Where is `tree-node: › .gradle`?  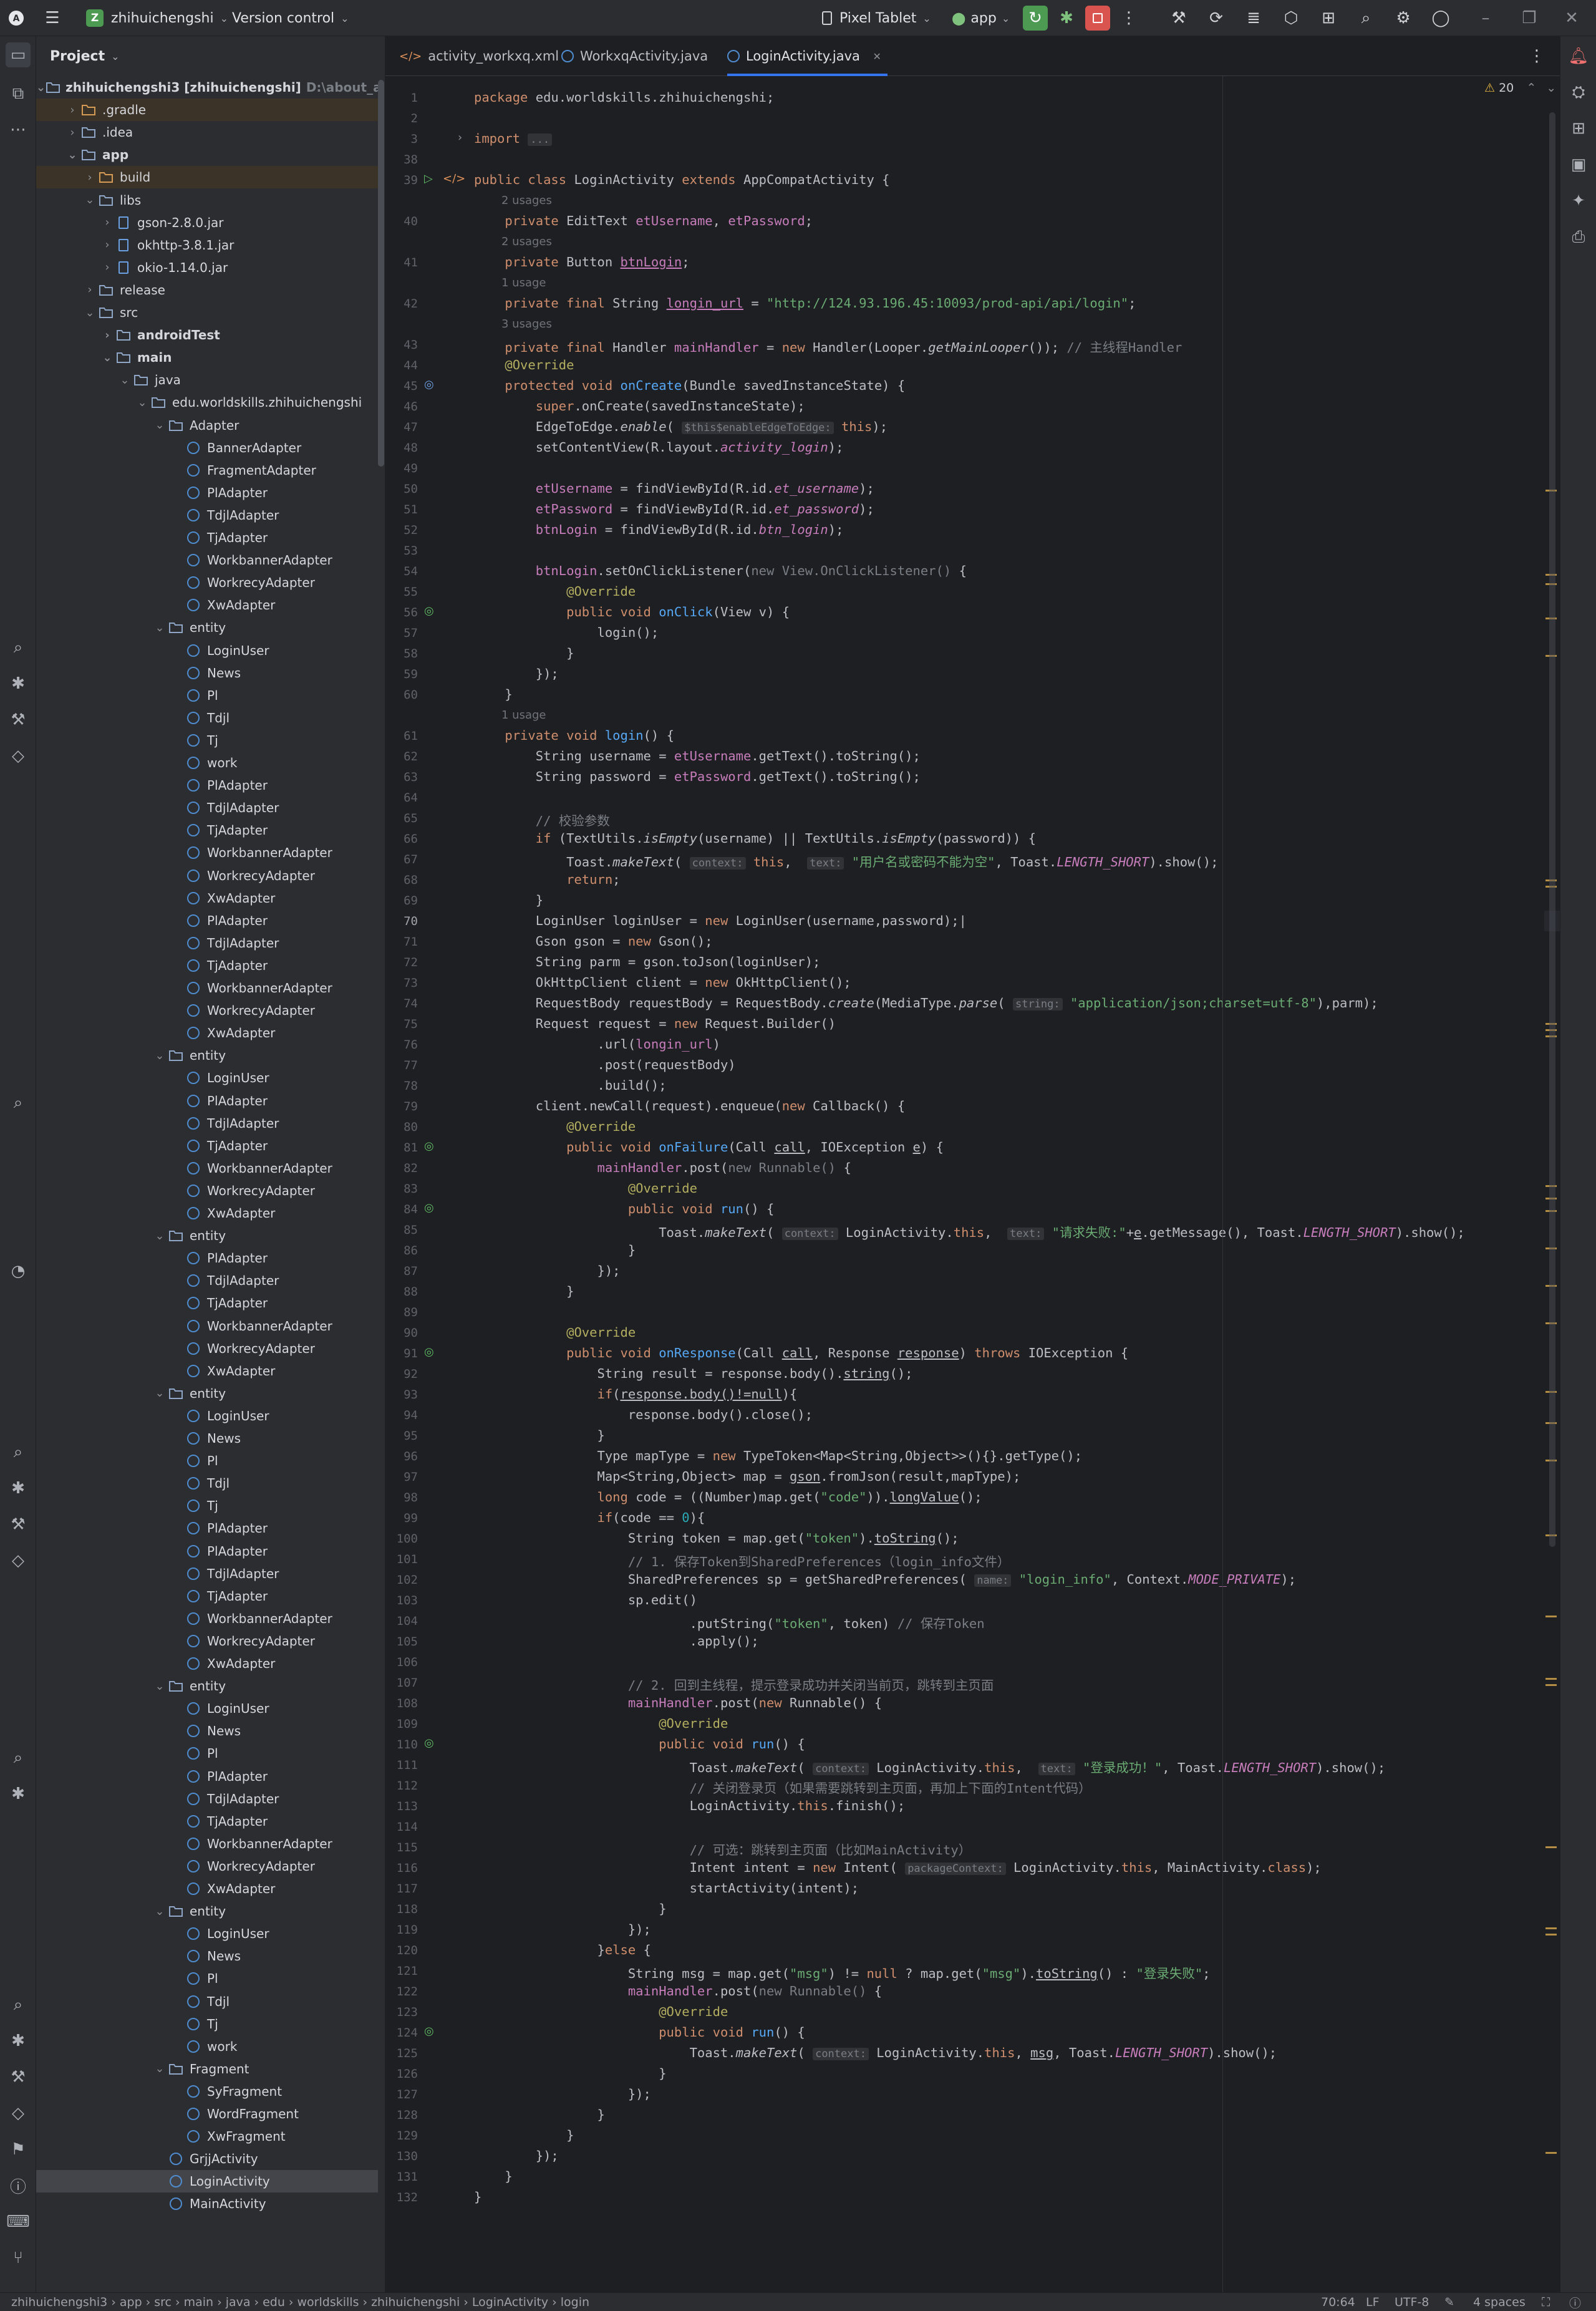
tree-node: › .gradle is located at coordinates (207, 110).